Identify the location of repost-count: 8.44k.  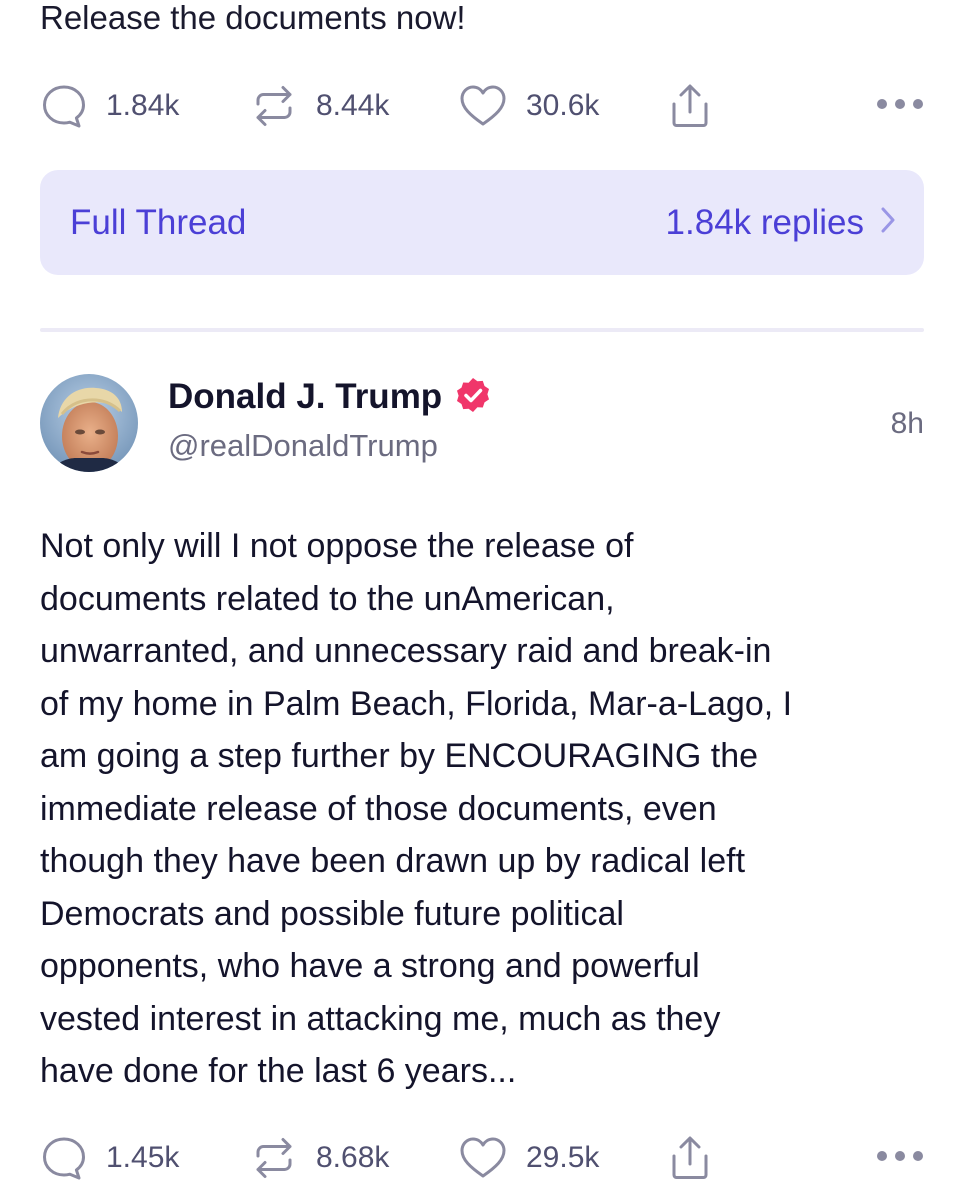
(353, 105).